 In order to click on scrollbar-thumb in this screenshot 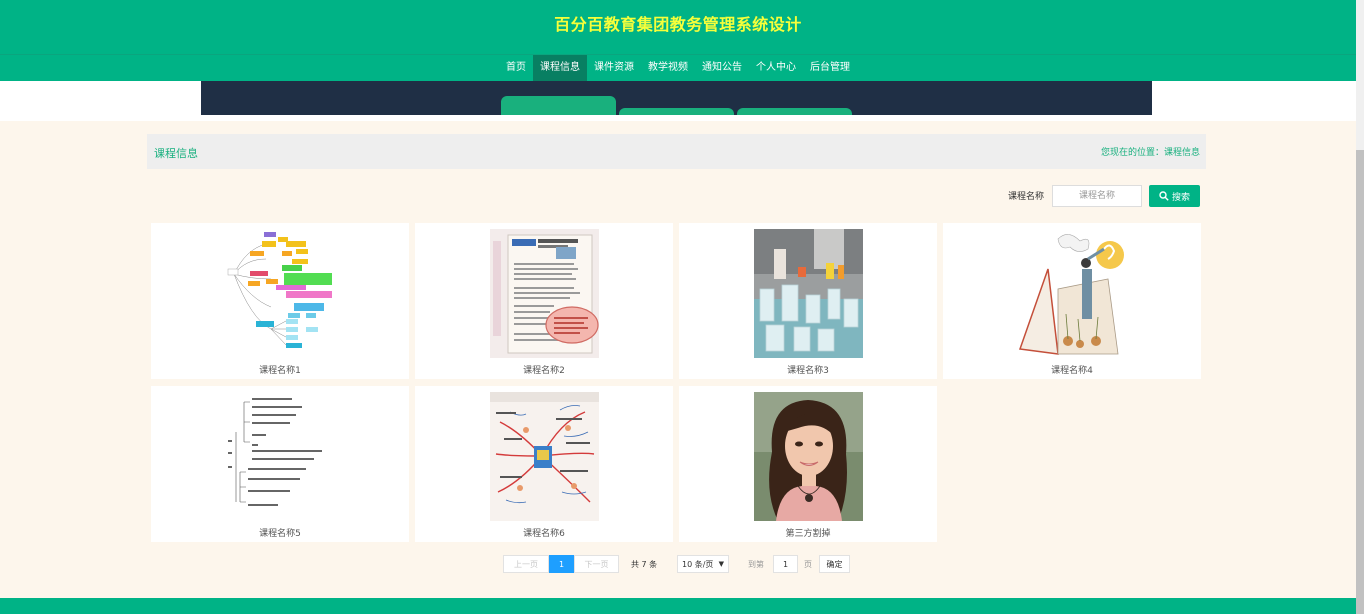, I will do `click(1360, 382)`.